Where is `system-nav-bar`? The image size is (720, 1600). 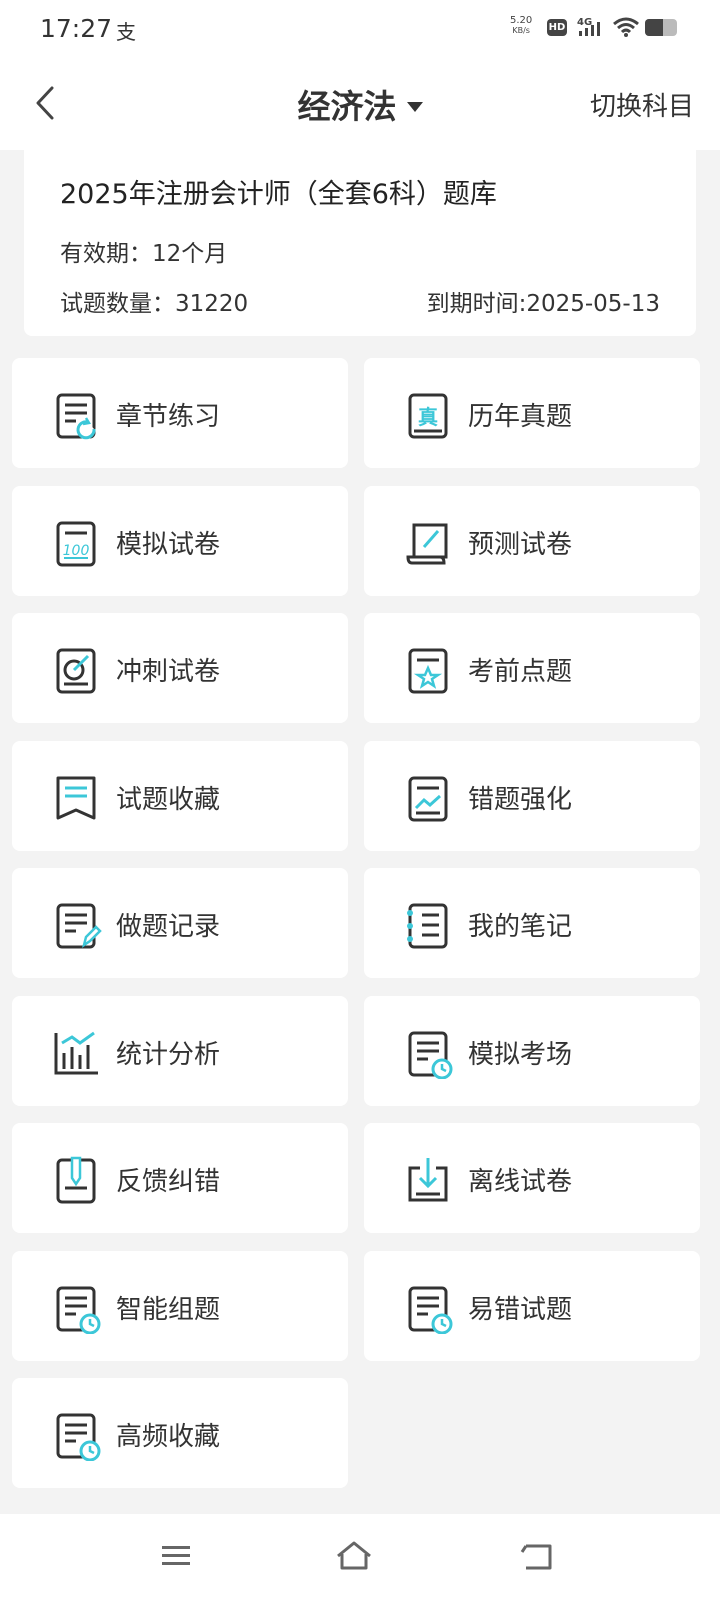
system-nav-bar is located at coordinates (360, 1557).